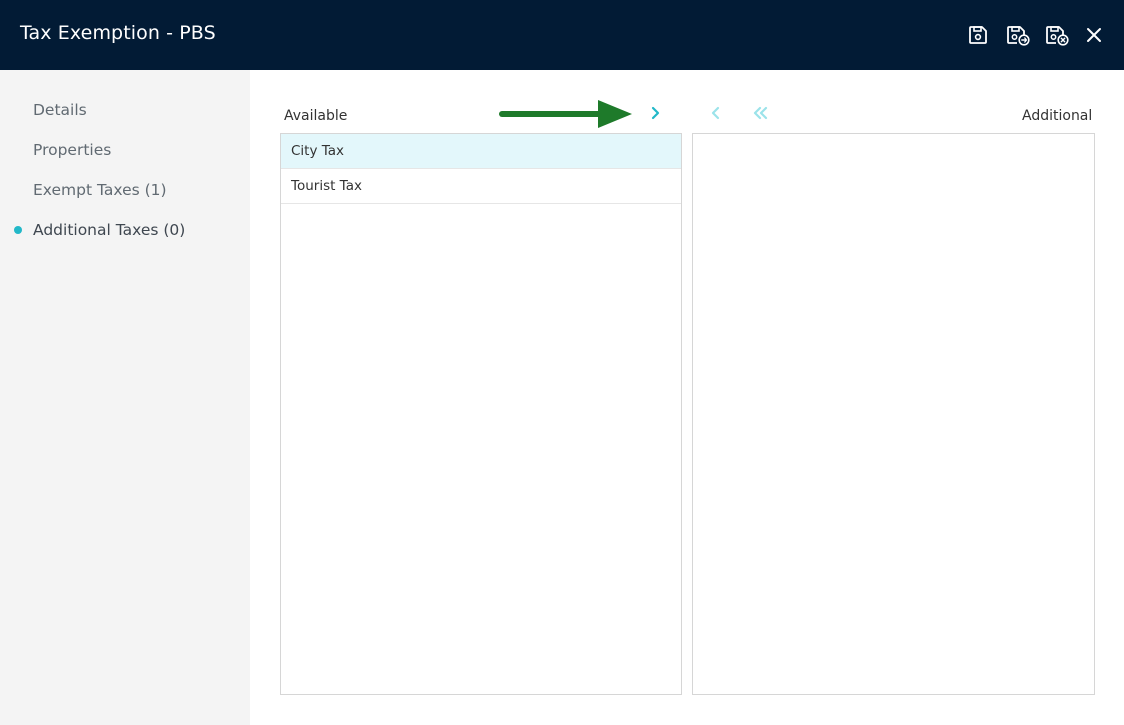 The width and height of the screenshot is (1124, 725). I want to click on save-and-new-icon, so click(1018, 36).